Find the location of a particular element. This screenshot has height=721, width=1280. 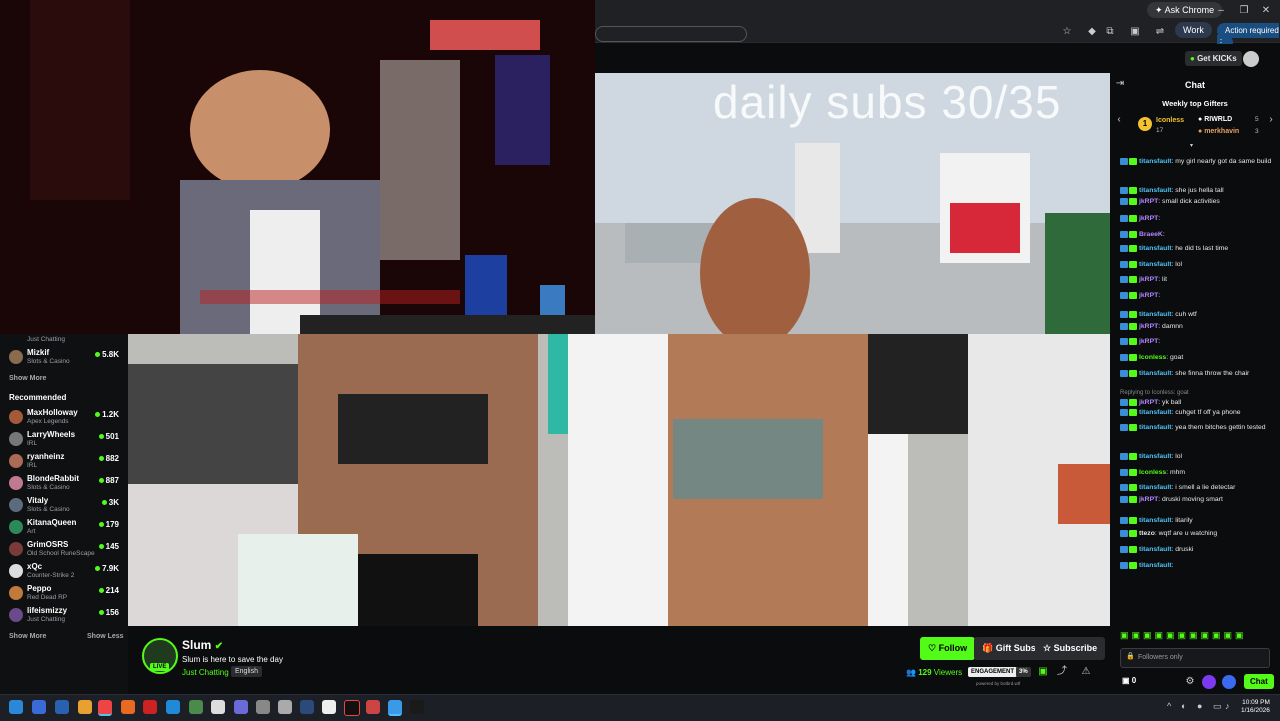

seventv-icon is located at coordinates (1209, 682).